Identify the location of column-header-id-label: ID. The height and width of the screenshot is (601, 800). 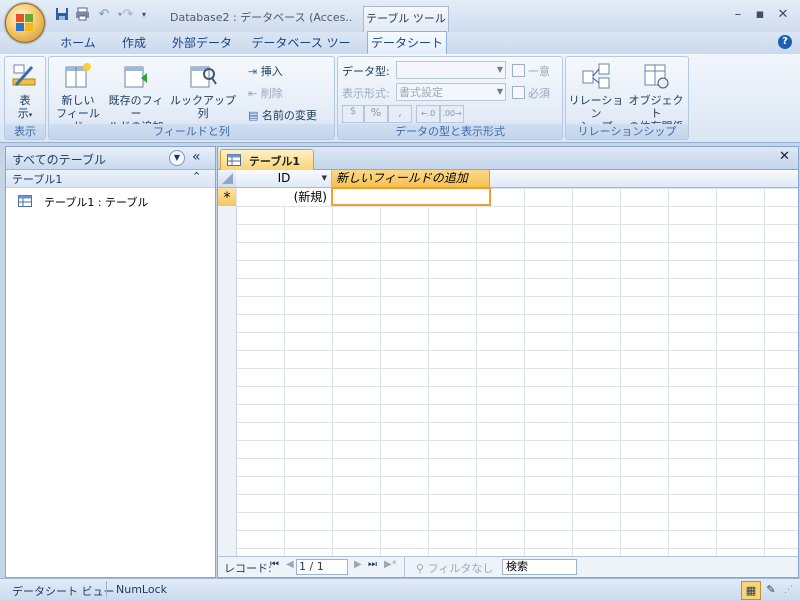
(284, 178).